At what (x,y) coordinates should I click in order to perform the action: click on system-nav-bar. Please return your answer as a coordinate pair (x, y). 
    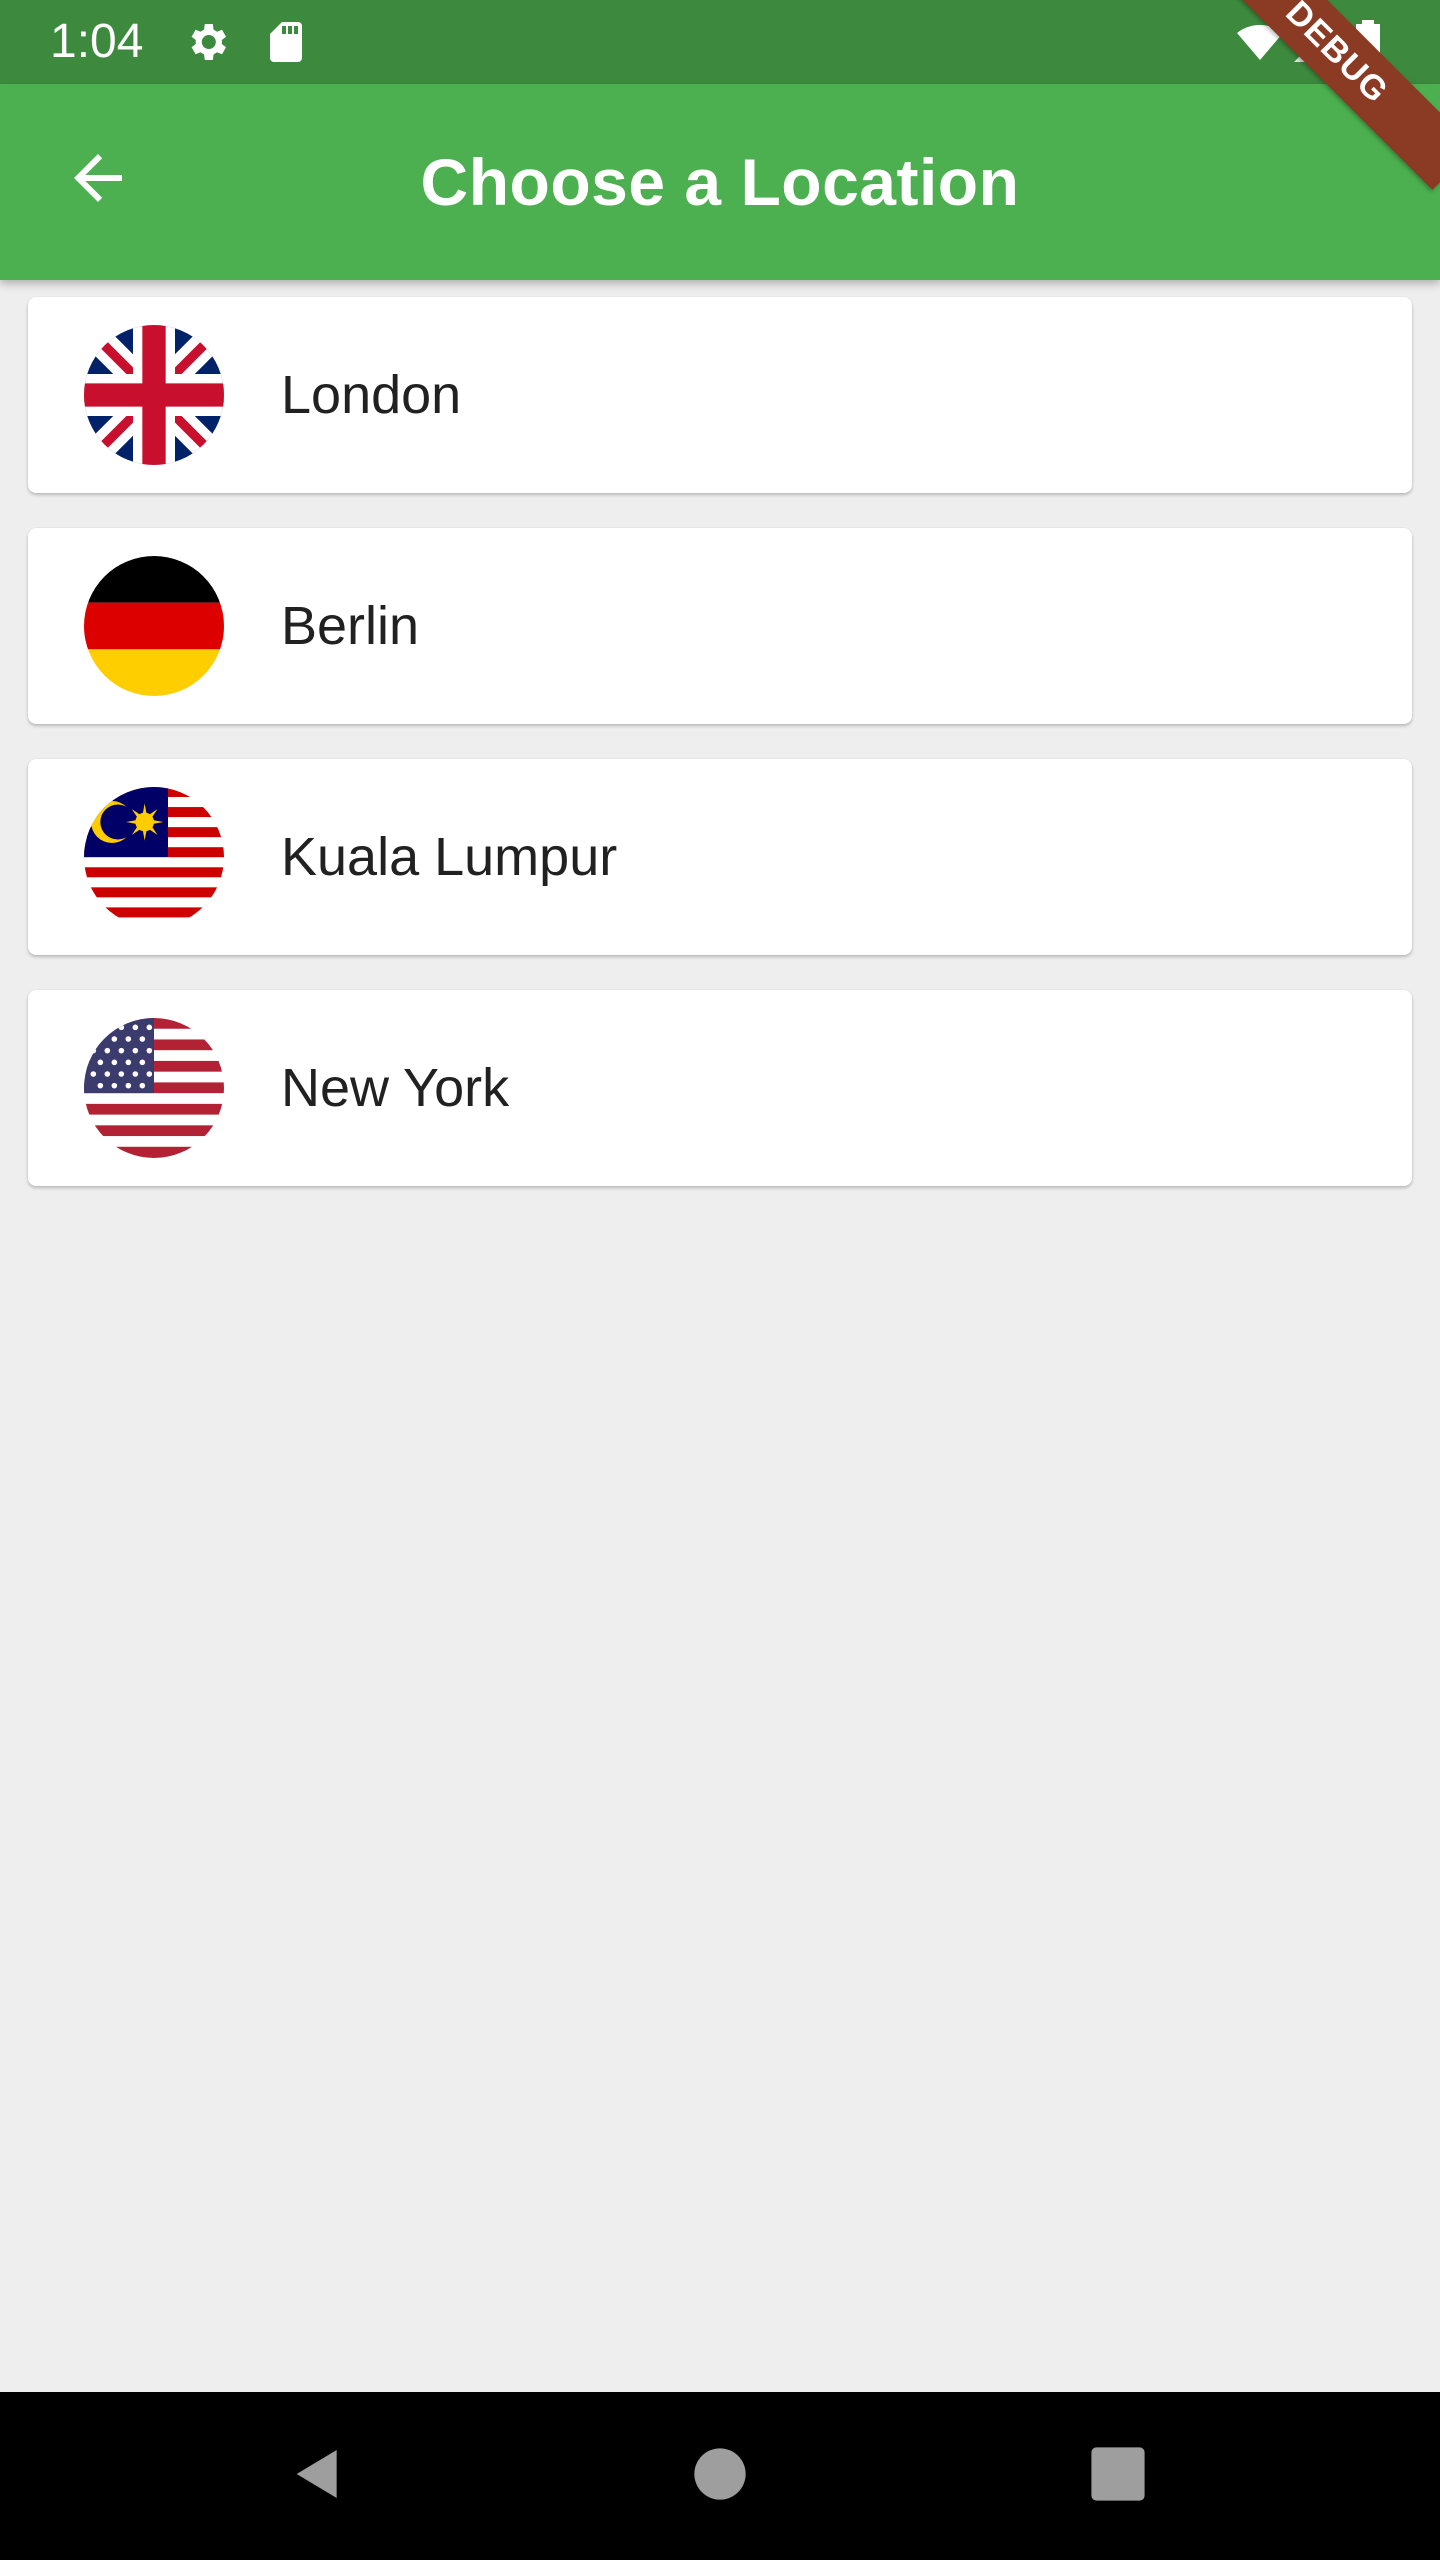
    Looking at the image, I should click on (720, 2476).